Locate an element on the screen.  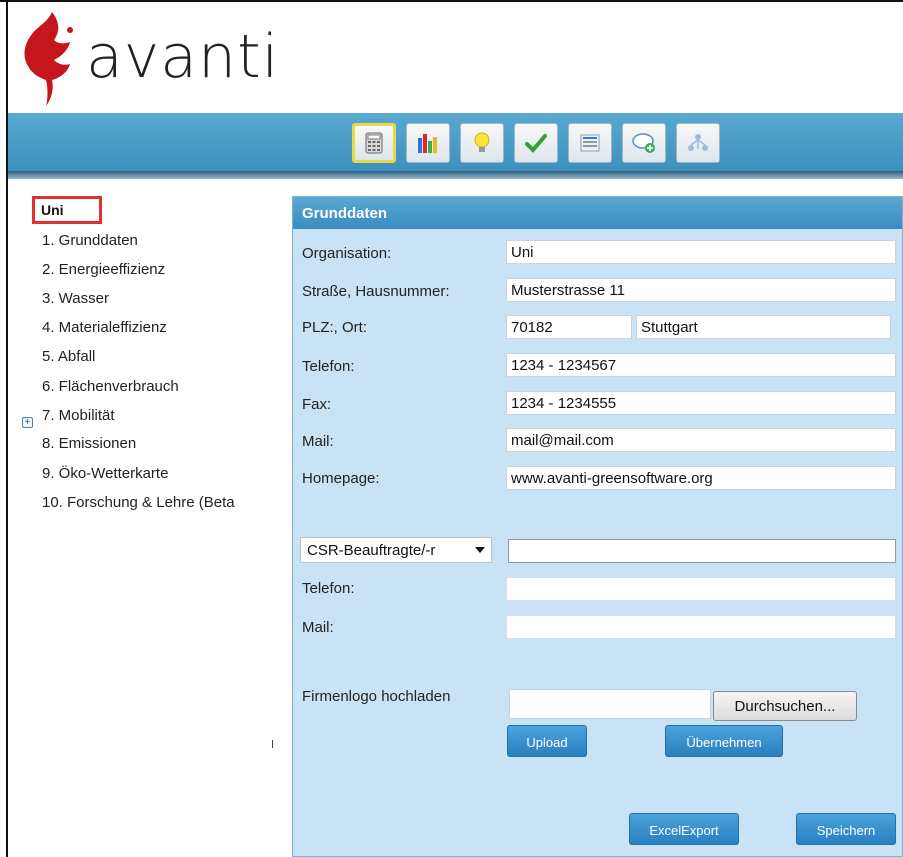
sidebar-item-forschung-lehre: 10. Forschung & Lehre (Beta is located at coordinates (138, 502).